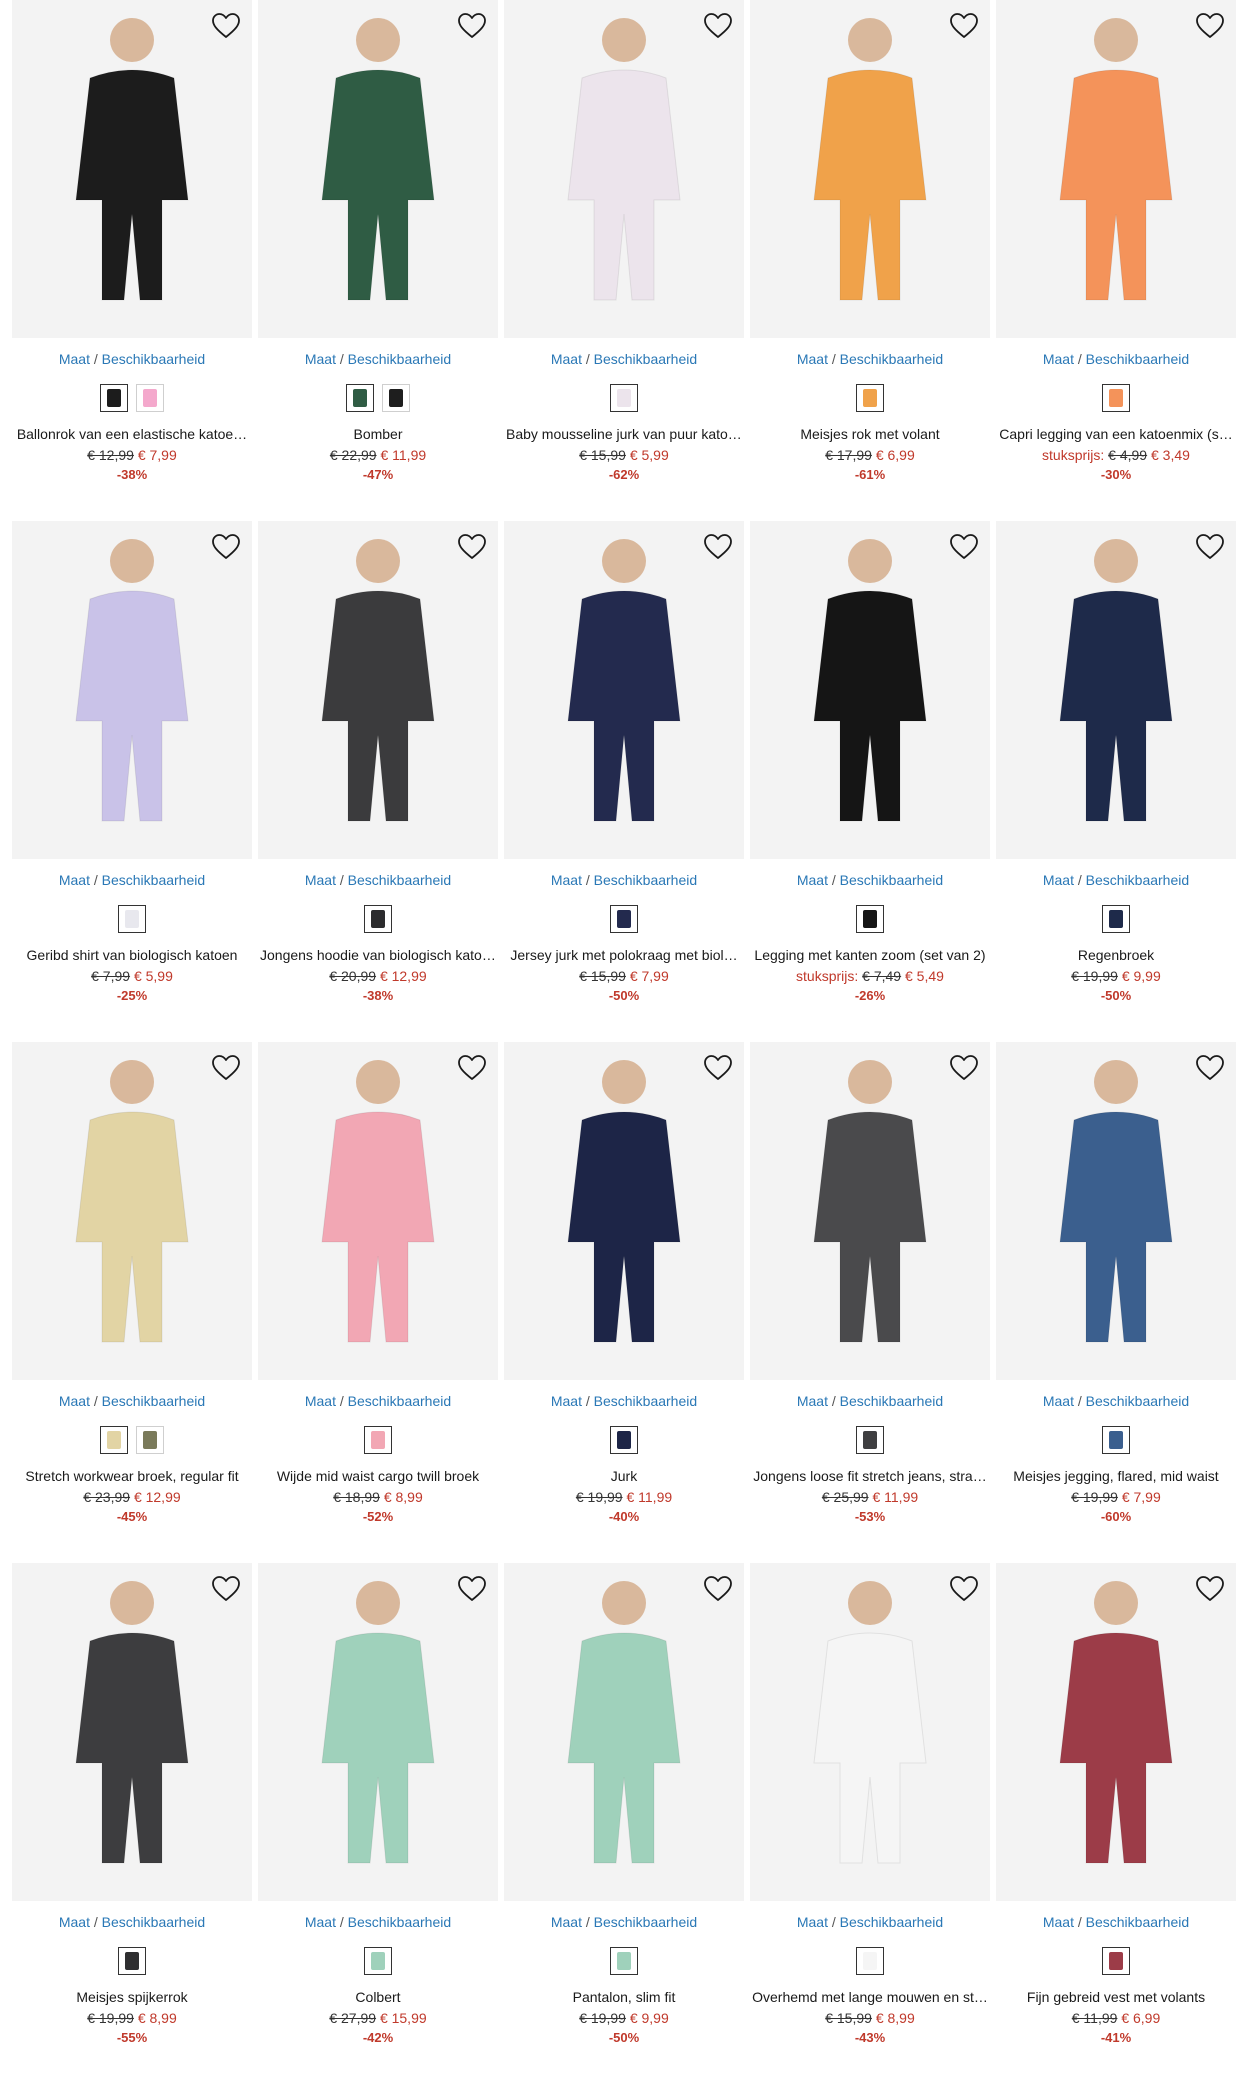 This screenshot has width=1250, height=2084. I want to click on product-title: Meisjes rok met volant, so click(870, 434).